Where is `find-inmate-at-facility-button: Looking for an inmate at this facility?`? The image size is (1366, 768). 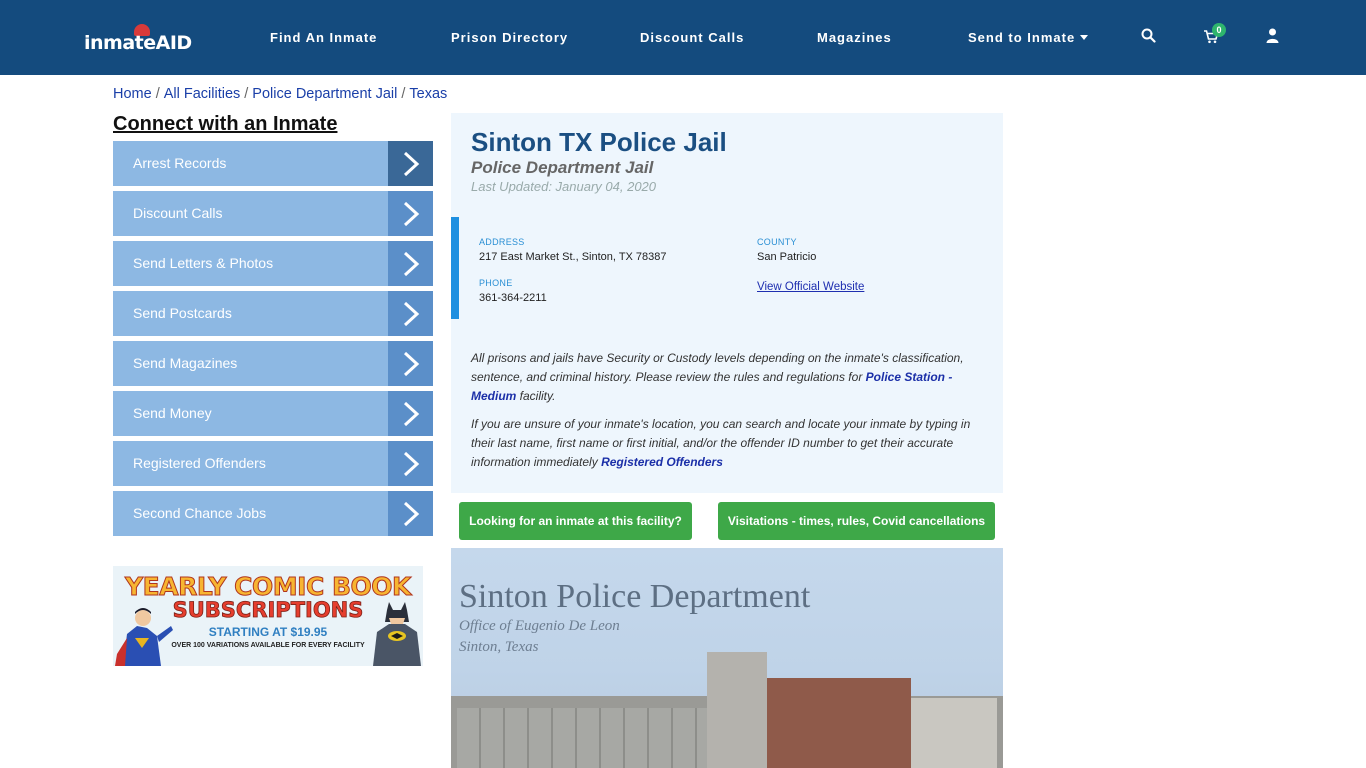 find-inmate-at-facility-button: Looking for an inmate at this facility? is located at coordinates (575, 521).